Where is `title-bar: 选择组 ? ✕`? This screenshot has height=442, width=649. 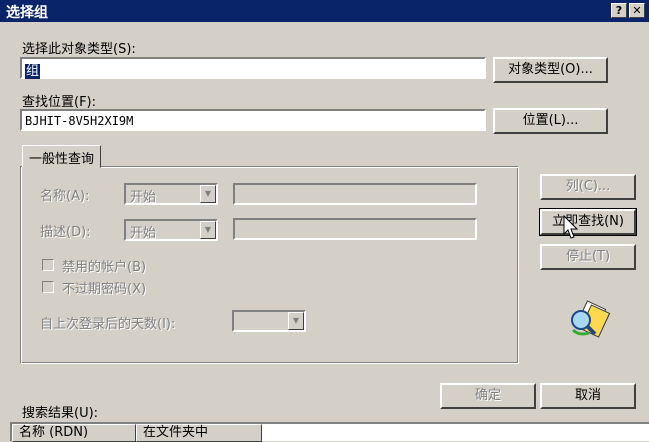
title-bar: 选择组 ? ✕ is located at coordinates (324, 11).